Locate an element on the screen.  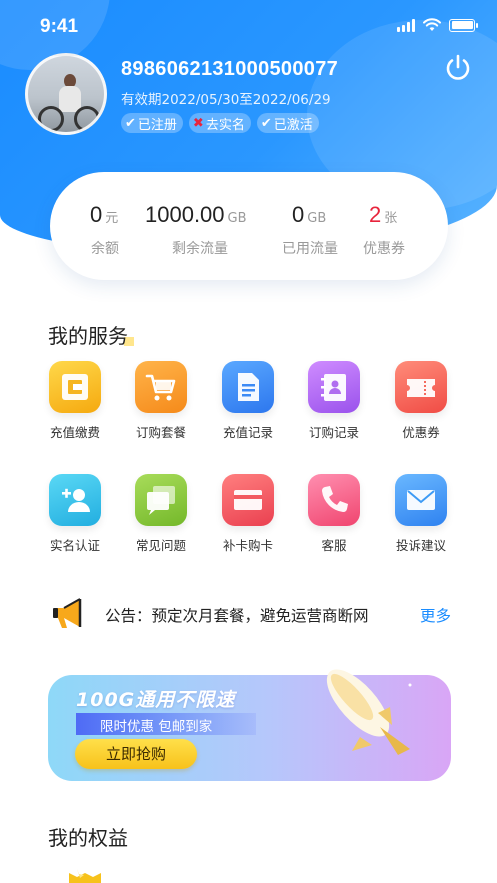
stat-unit: 元 is located at coordinates (112, 218).